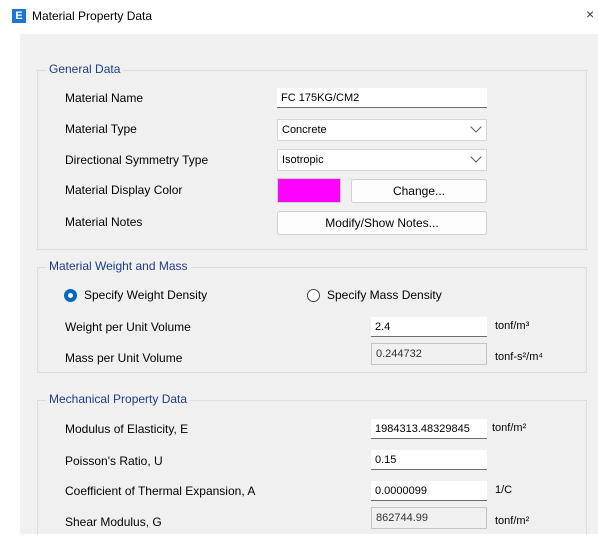  What do you see at coordinates (384, 295) in the screenshot?
I see `specify-mass-density-label: Specify Mass Density` at bounding box center [384, 295].